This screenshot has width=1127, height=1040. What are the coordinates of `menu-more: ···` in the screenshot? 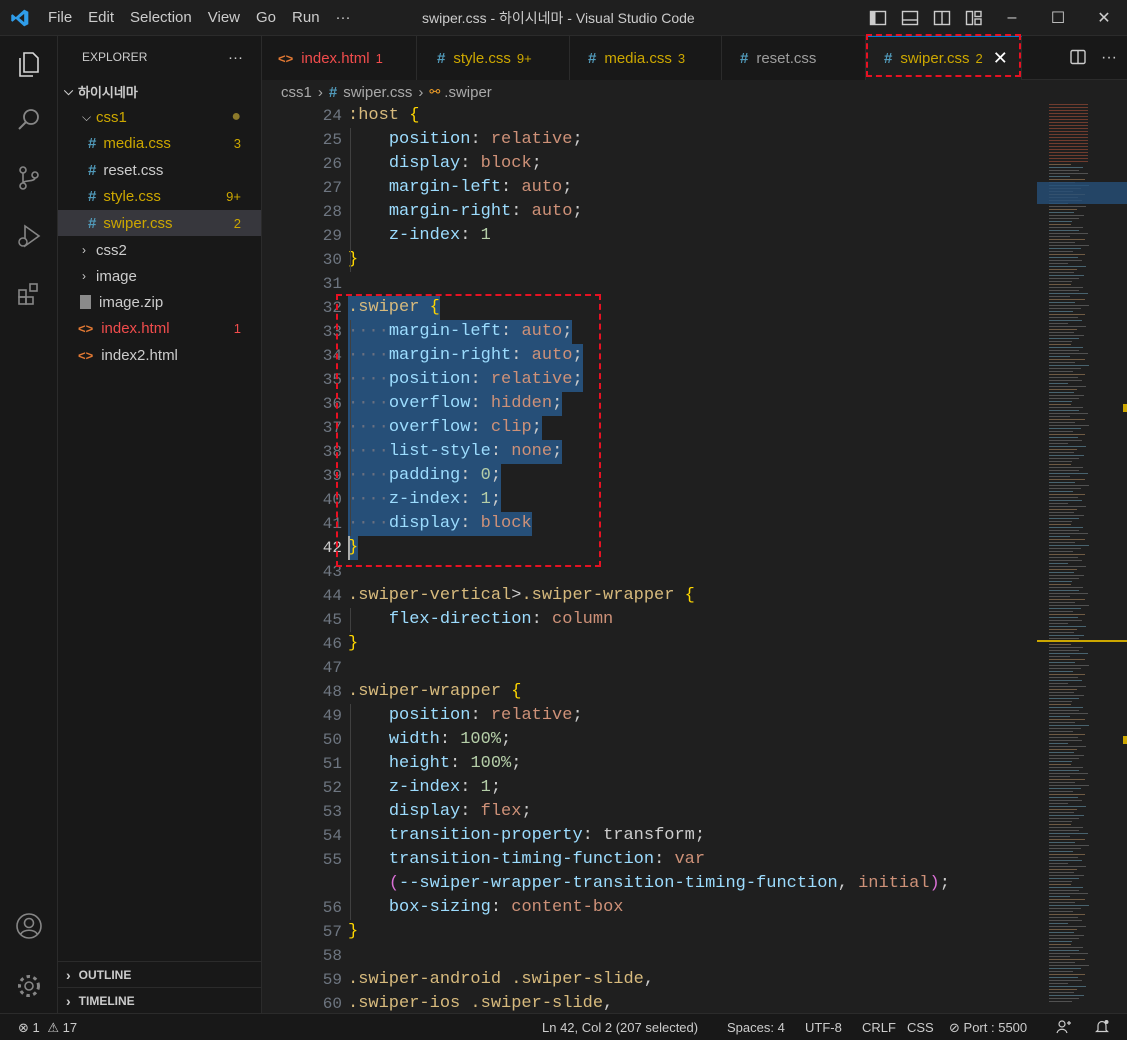 It's located at (343, 18).